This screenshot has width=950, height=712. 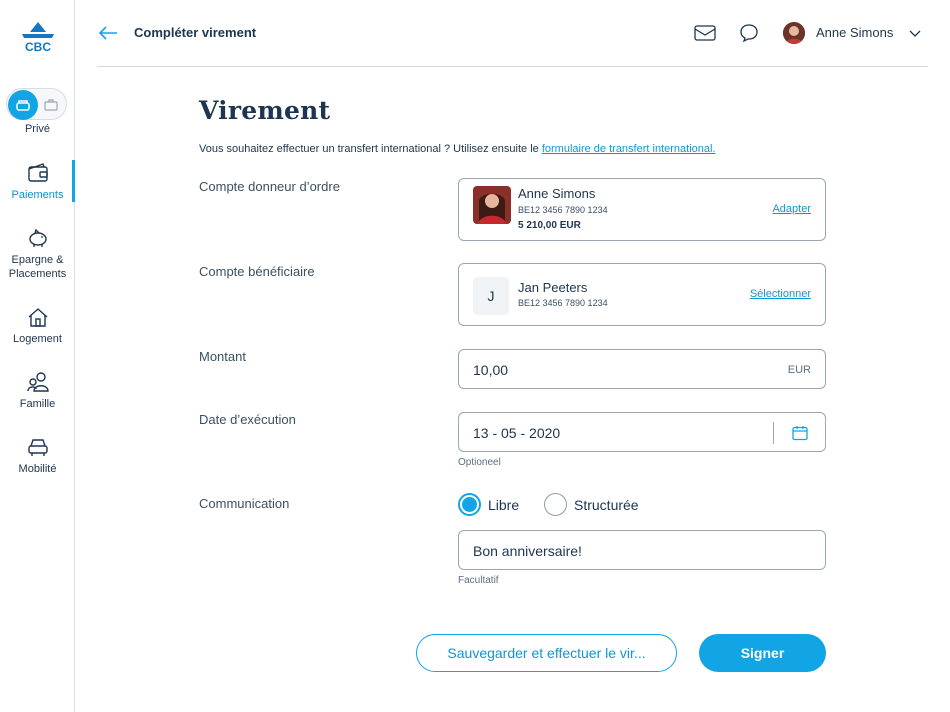 What do you see at coordinates (512, 33) in the screenshot?
I see `top-header: Compléter virement Anne Simons` at bounding box center [512, 33].